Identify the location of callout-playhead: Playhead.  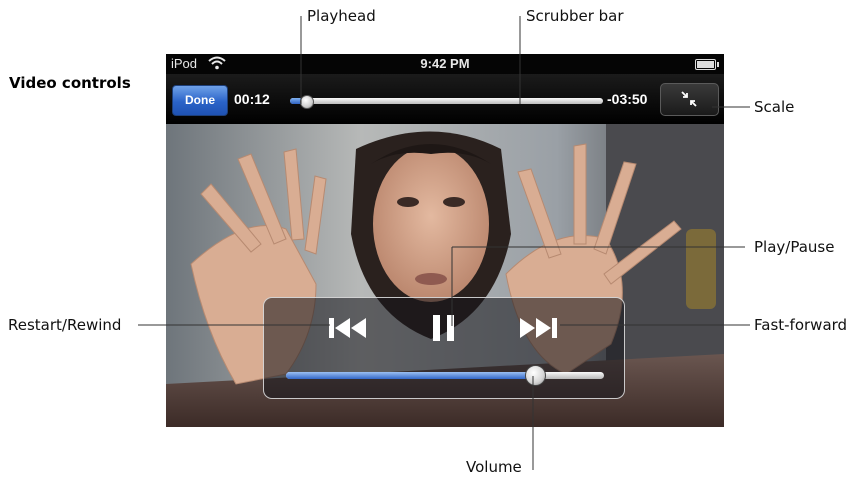
(341, 16).